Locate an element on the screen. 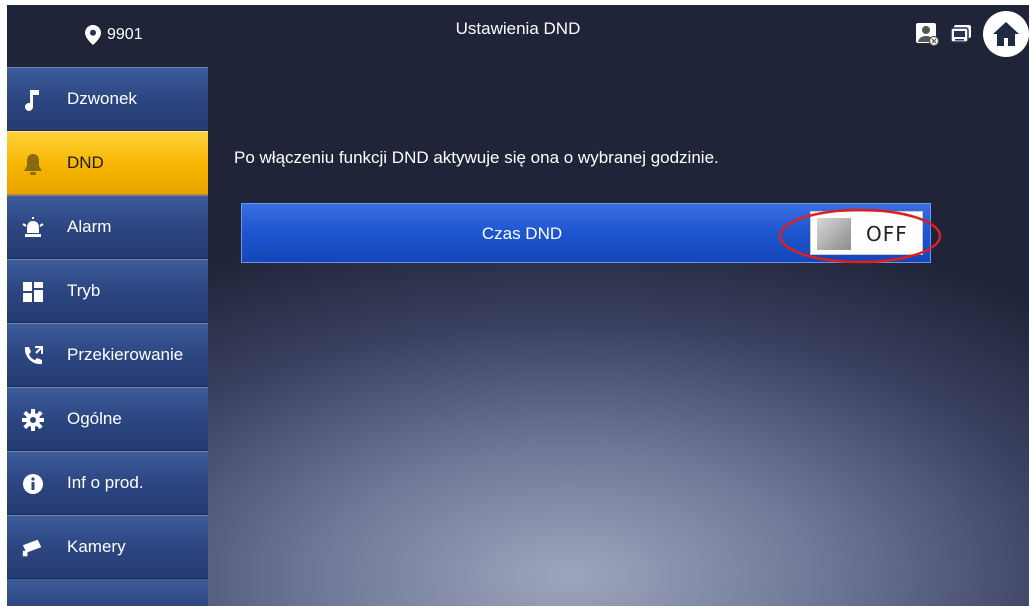 This screenshot has width=1029, height=606. dnd-time-row: Czas DND OFF is located at coordinates (586, 233).